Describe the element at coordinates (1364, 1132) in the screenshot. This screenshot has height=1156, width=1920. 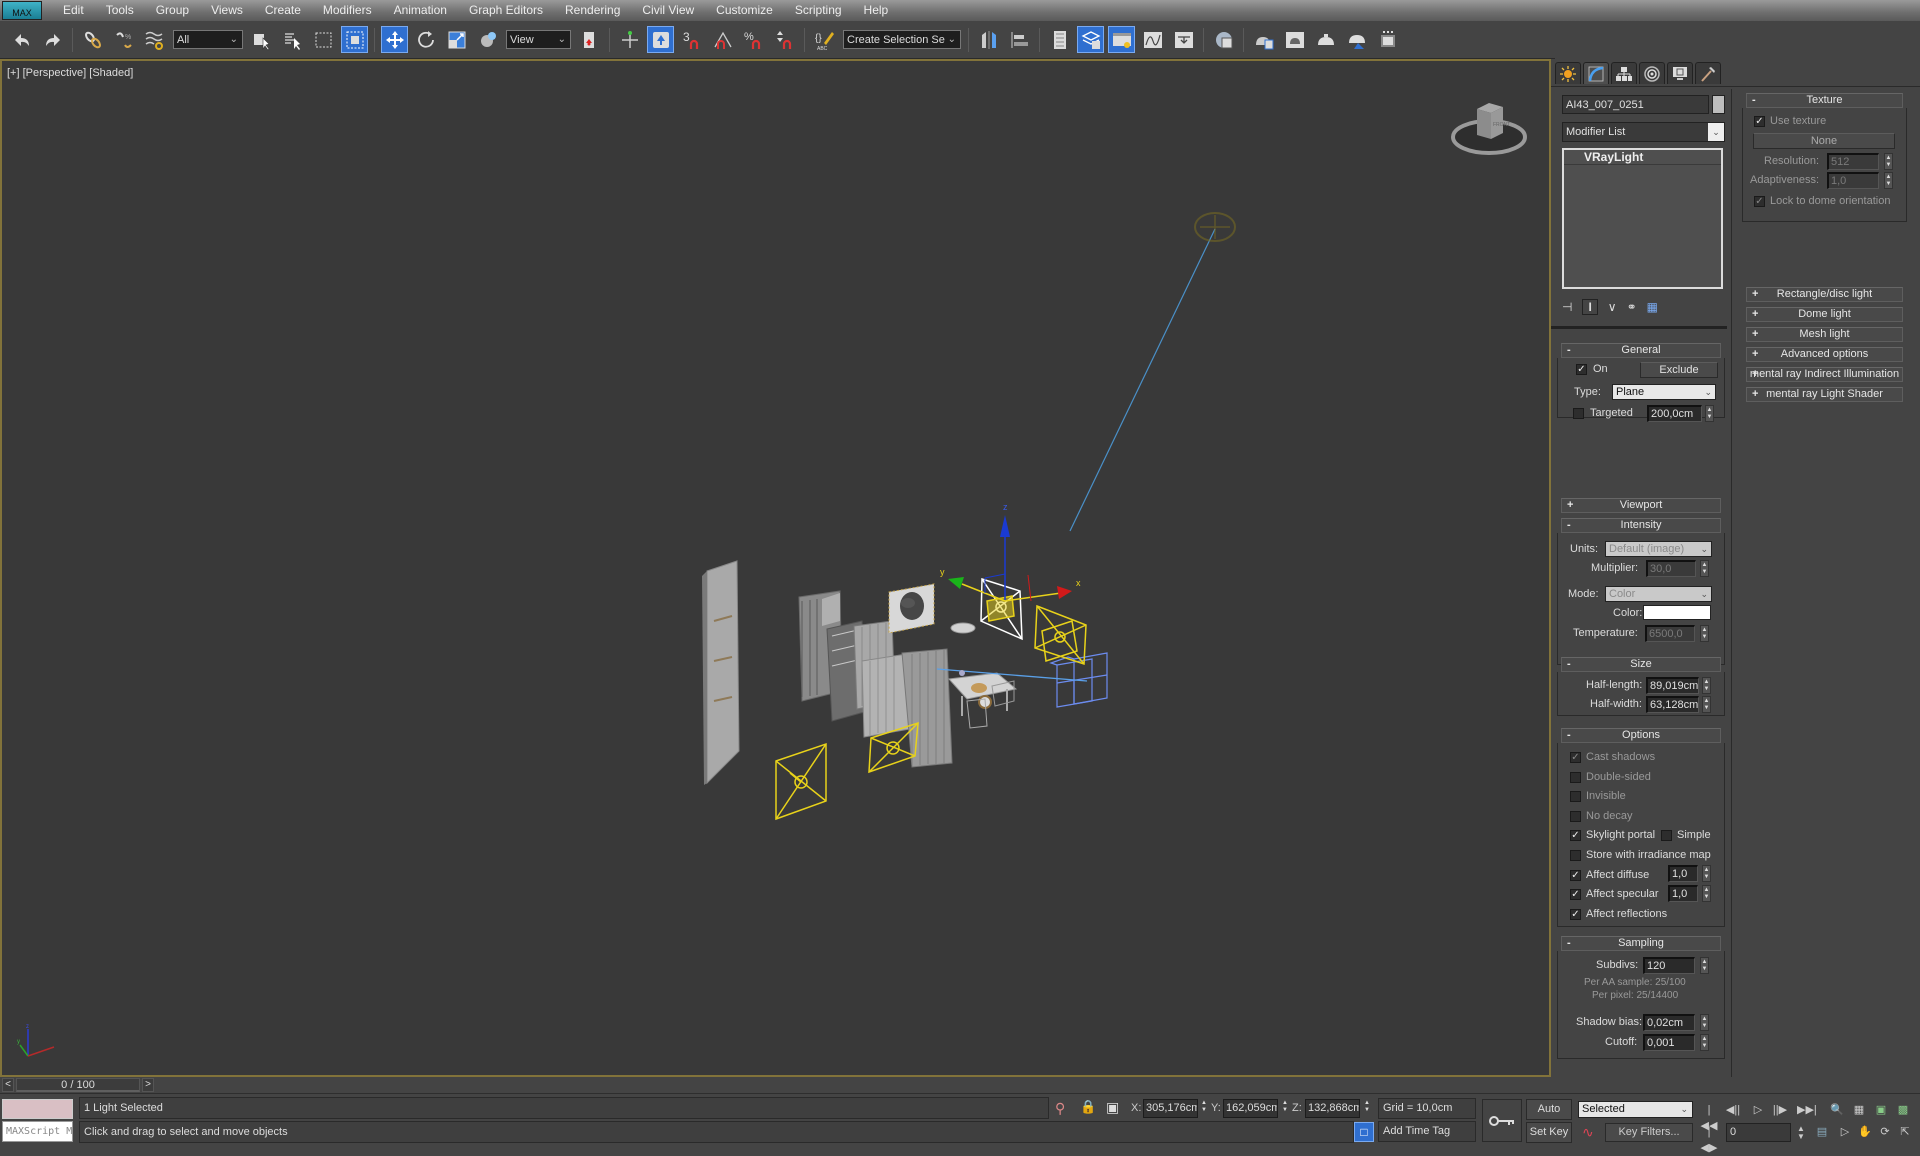
I see `adaptive-degradation-icon: □` at that location.